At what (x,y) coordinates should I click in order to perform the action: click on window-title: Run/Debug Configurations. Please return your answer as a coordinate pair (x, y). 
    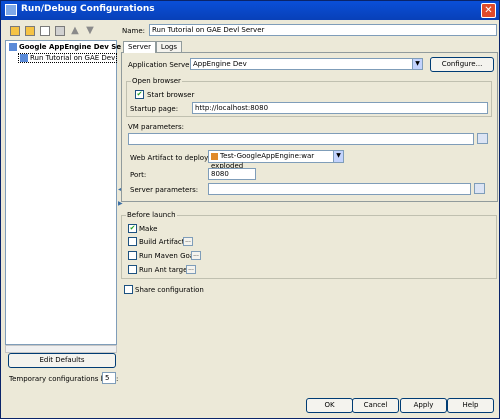
    Looking at the image, I should click on (88, 9).